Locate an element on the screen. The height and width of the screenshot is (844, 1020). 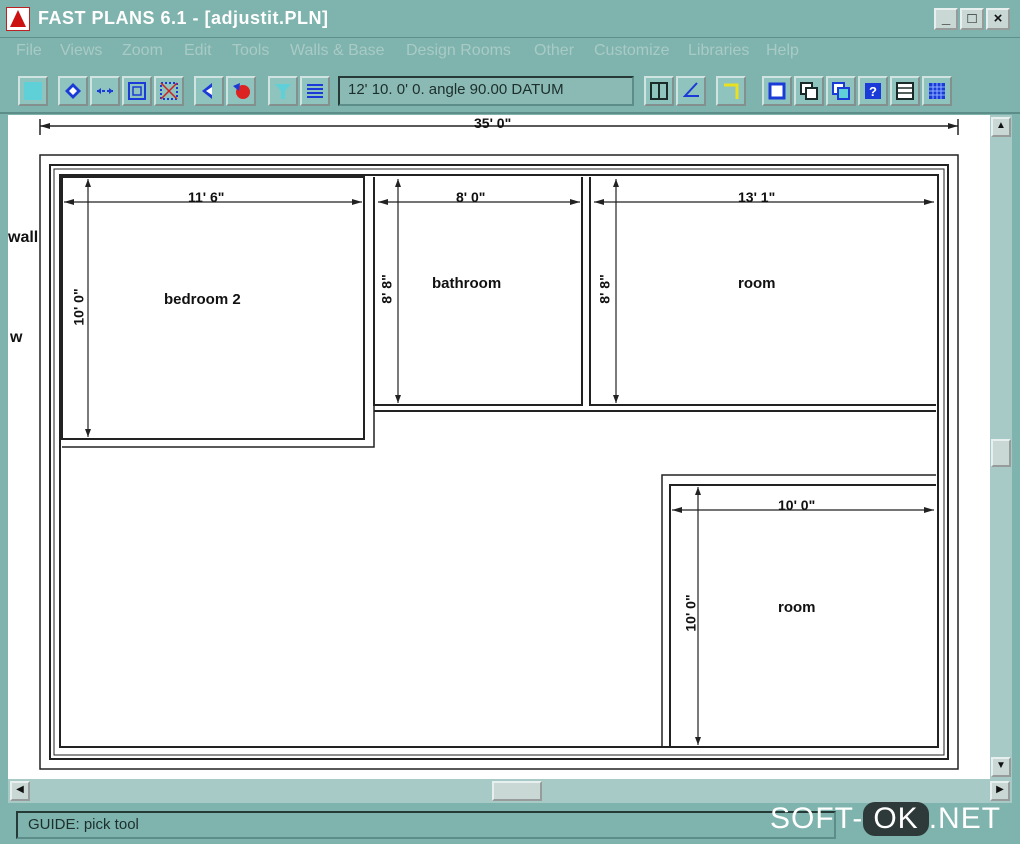
bathroom-depth: 8' 8" is located at coordinates (386, 289).